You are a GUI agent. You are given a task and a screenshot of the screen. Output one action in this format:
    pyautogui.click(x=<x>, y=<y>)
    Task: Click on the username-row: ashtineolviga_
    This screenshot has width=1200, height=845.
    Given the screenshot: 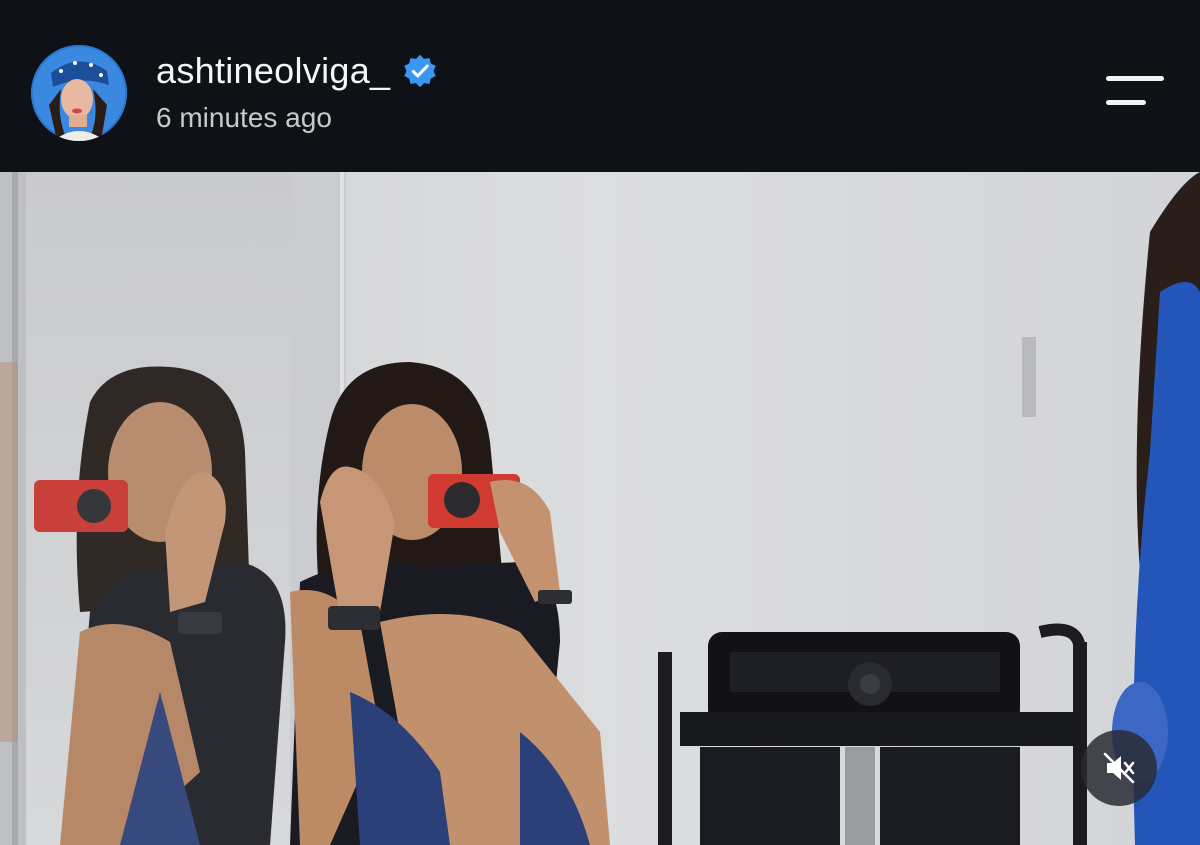 What is the action you would take?
    pyautogui.click(x=297, y=71)
    